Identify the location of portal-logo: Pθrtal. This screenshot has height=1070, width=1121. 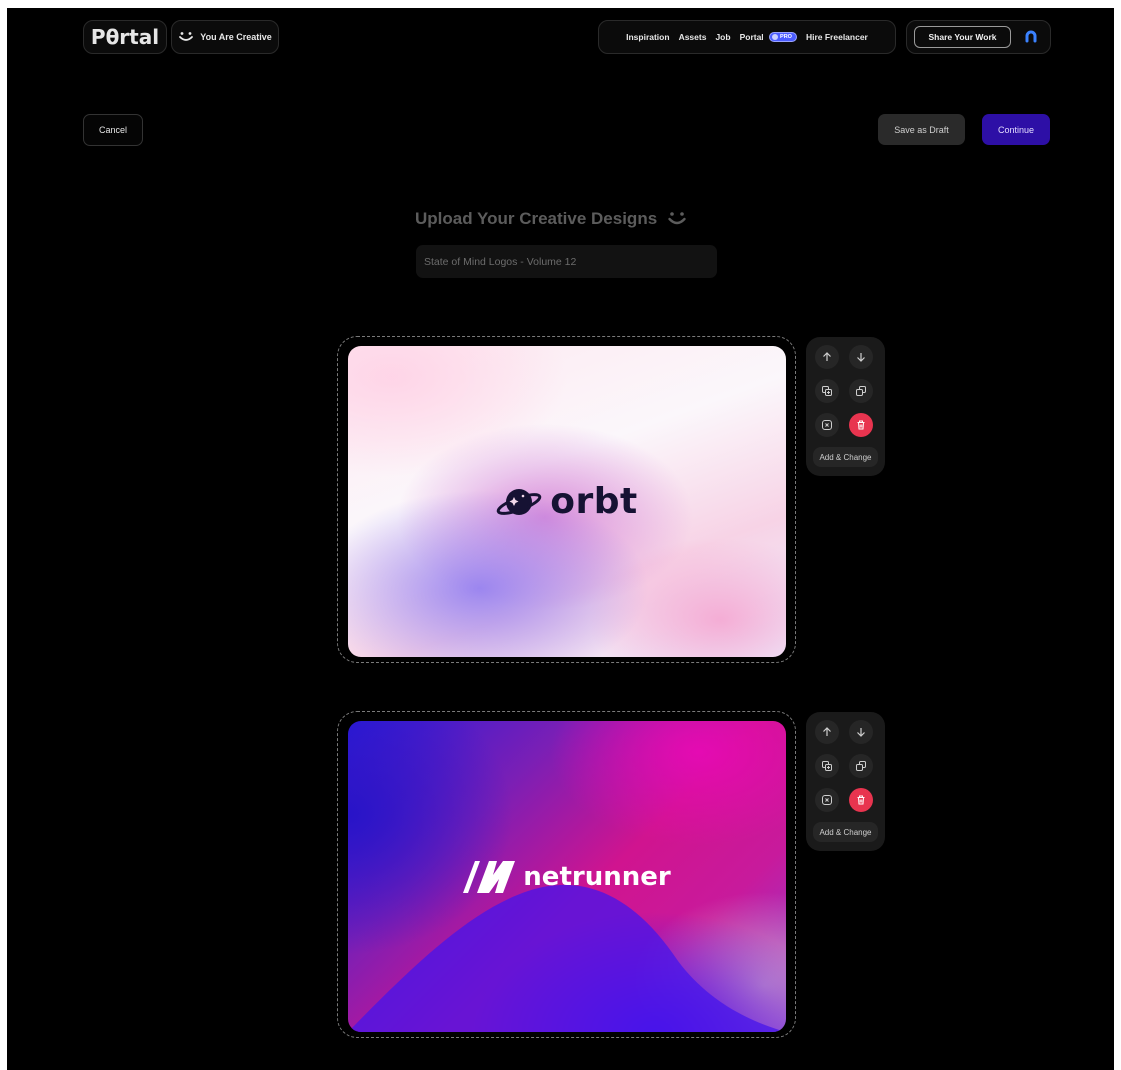
(125, 37).